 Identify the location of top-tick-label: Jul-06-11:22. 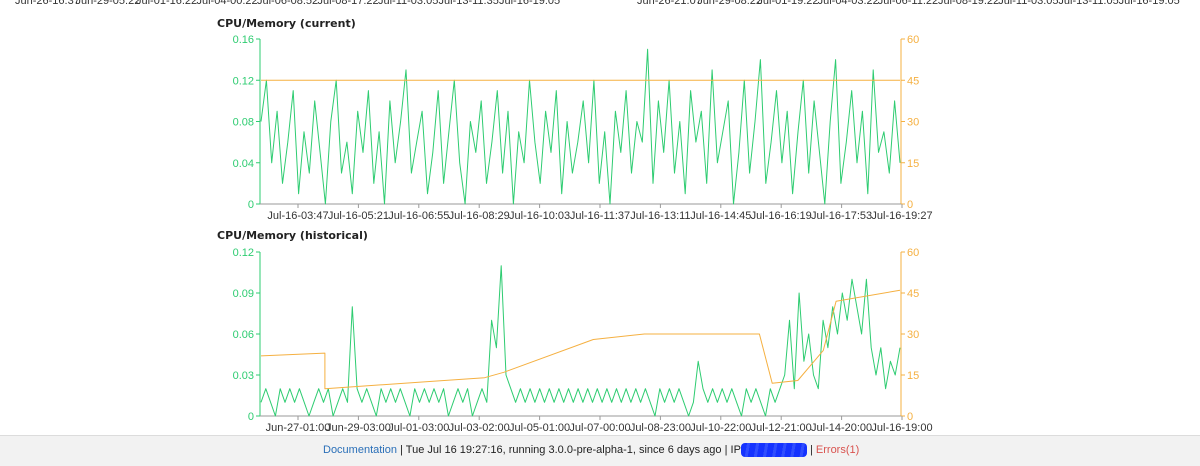
(908, 3).